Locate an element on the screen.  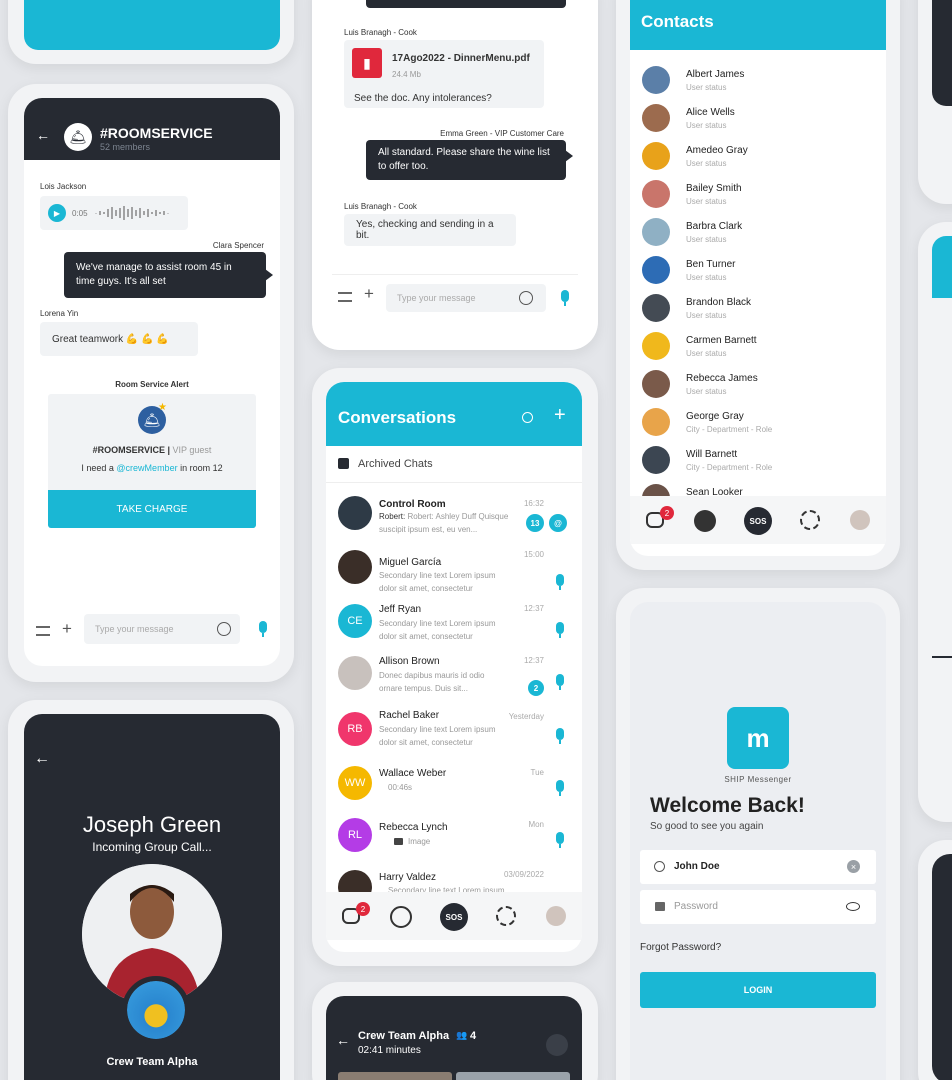
welcome-title: Welcome Back! is located at coordinates (727, 805).